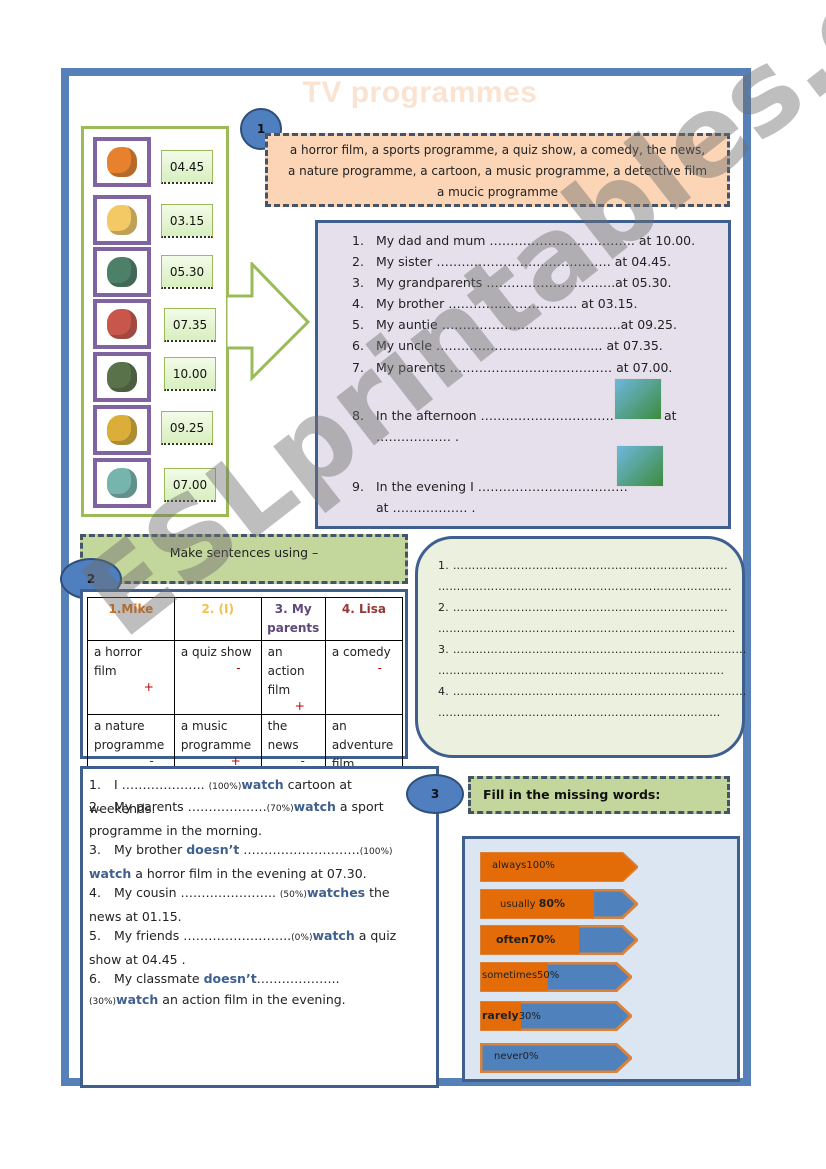 This screenshot has width=826, height=1169. Describe the element at coordinates (302, 938) in the screenshot. I see `frequency-percent: (0%)` at that location.